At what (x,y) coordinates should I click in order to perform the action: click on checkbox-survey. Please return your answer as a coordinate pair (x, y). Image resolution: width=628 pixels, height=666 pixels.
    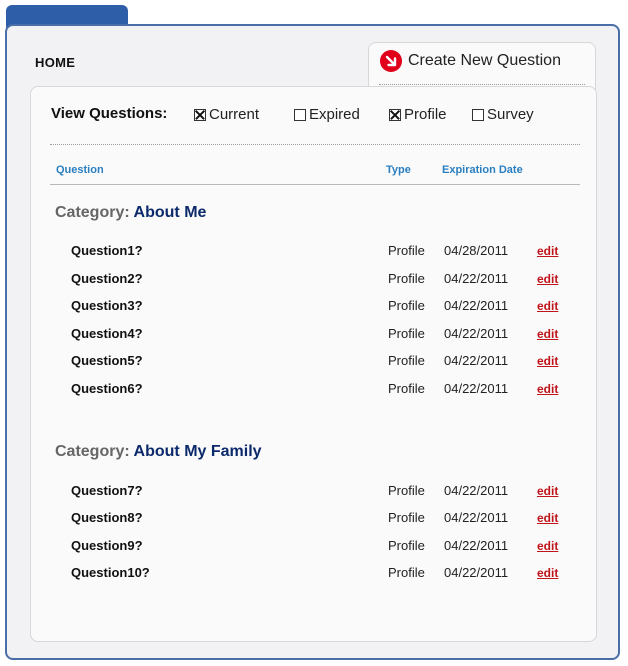
    Looking at the image, I should click on (478, 114).